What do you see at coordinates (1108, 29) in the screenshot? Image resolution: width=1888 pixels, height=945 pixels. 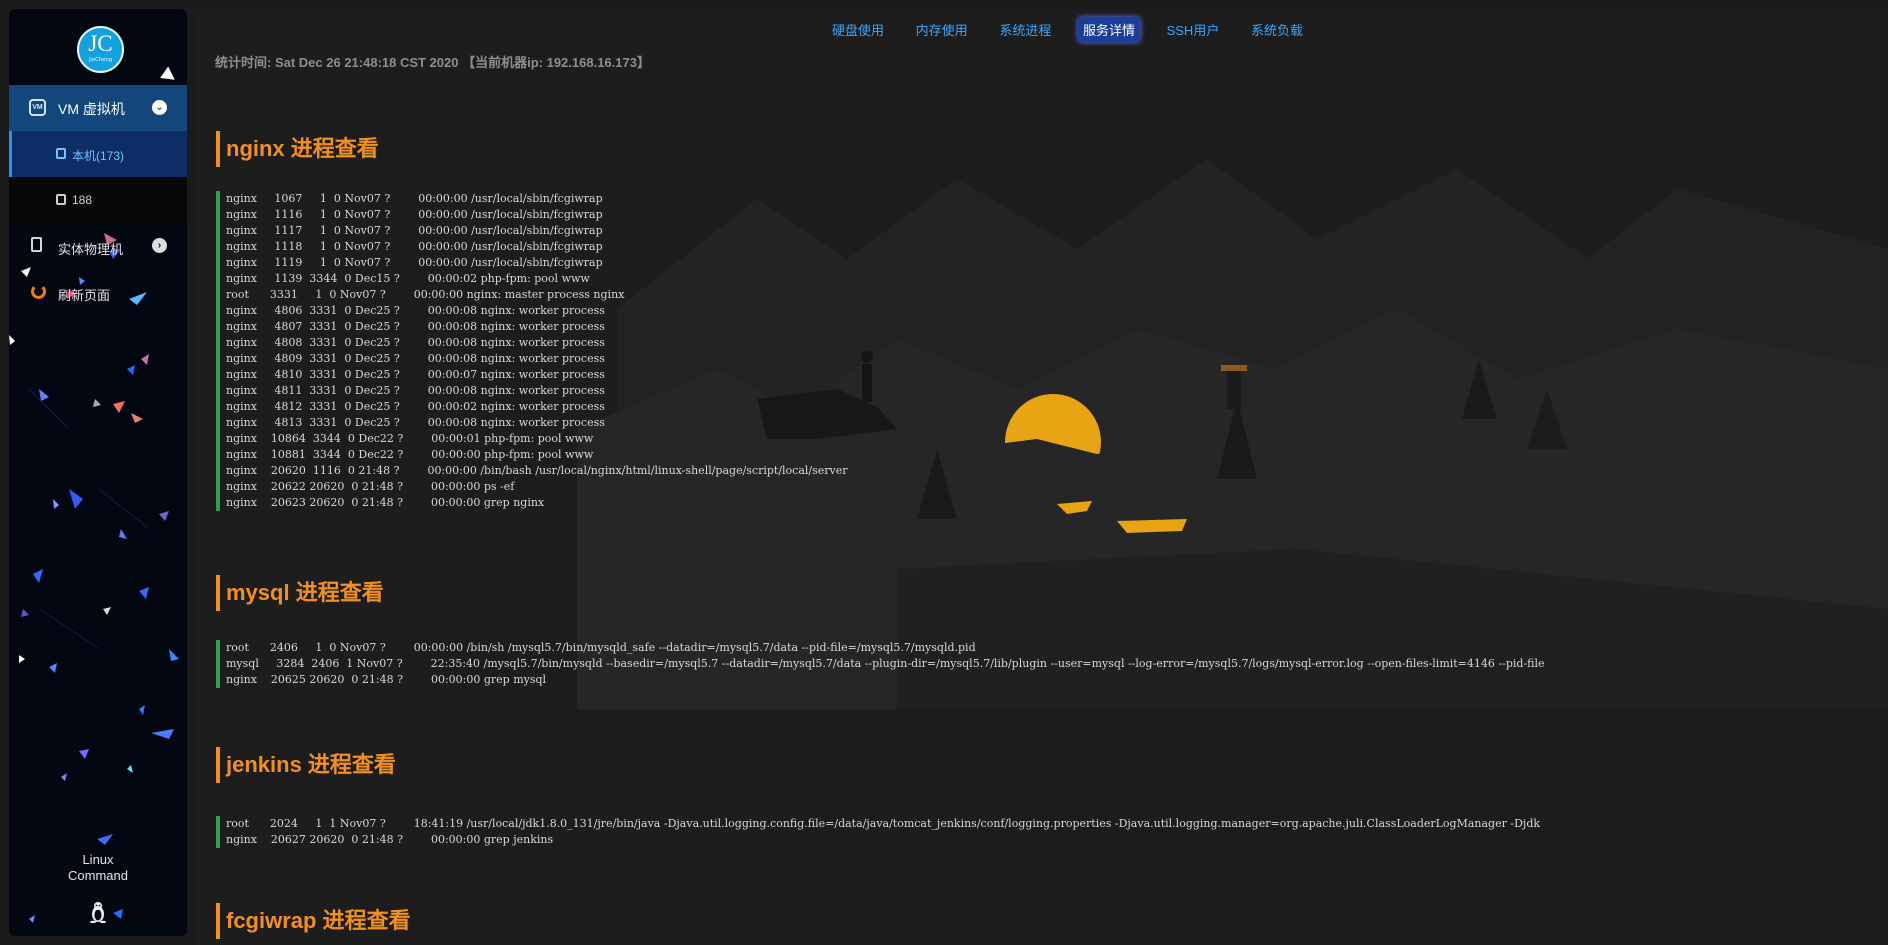 I see `tab-service-details: 服务详情` at bounding box center [1108, 29].